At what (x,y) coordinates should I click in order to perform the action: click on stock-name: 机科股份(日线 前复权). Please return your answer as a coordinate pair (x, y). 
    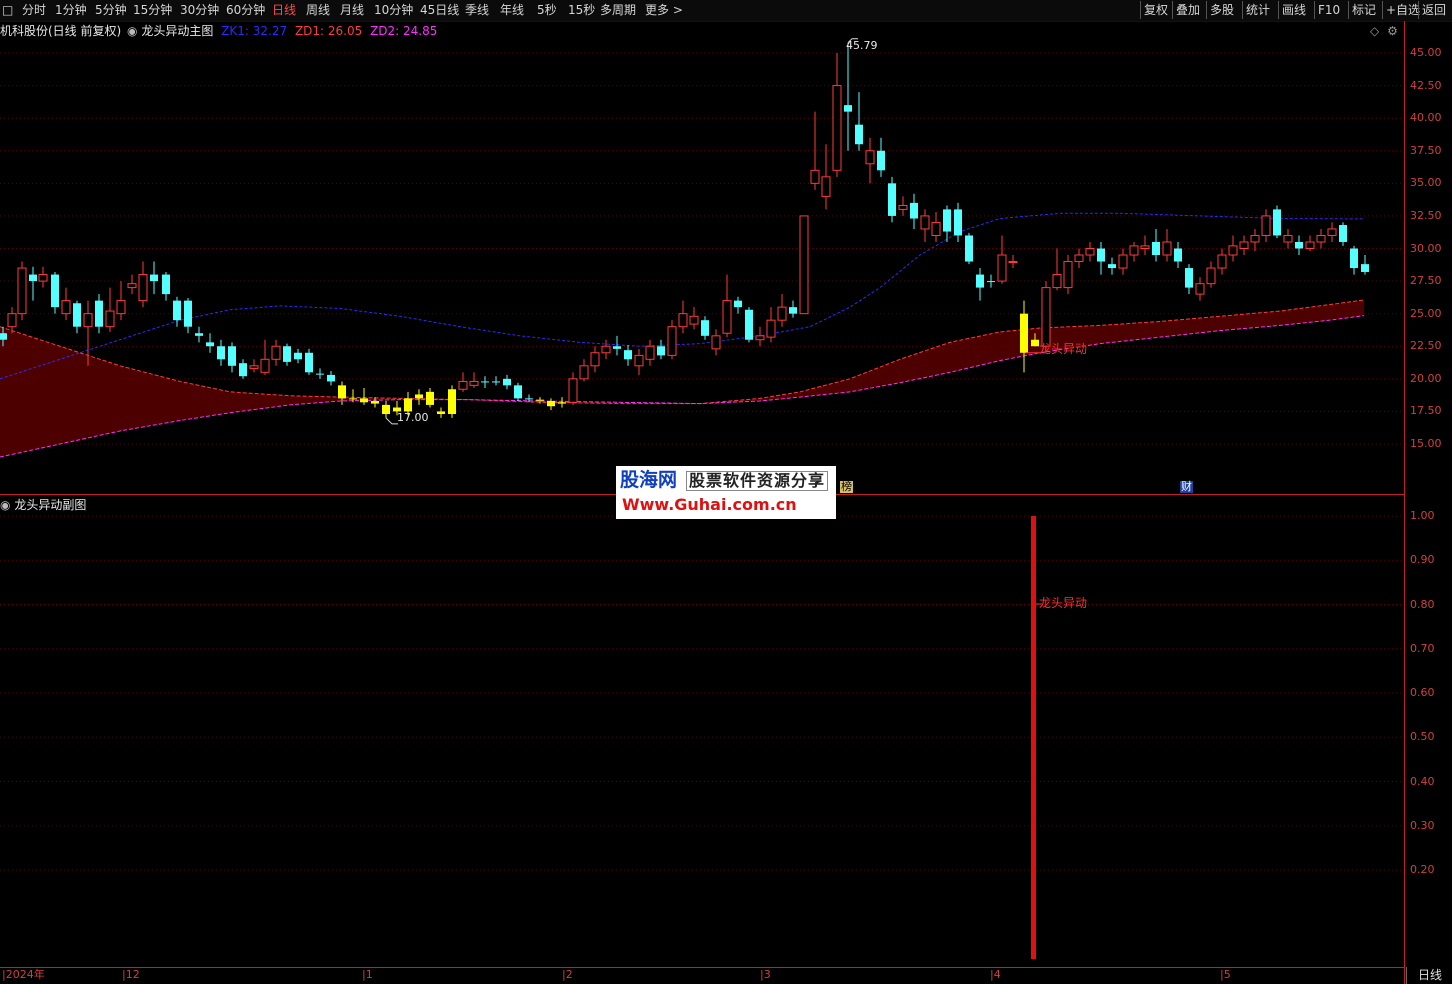
    Looking at the image, I should click on (60, 31).